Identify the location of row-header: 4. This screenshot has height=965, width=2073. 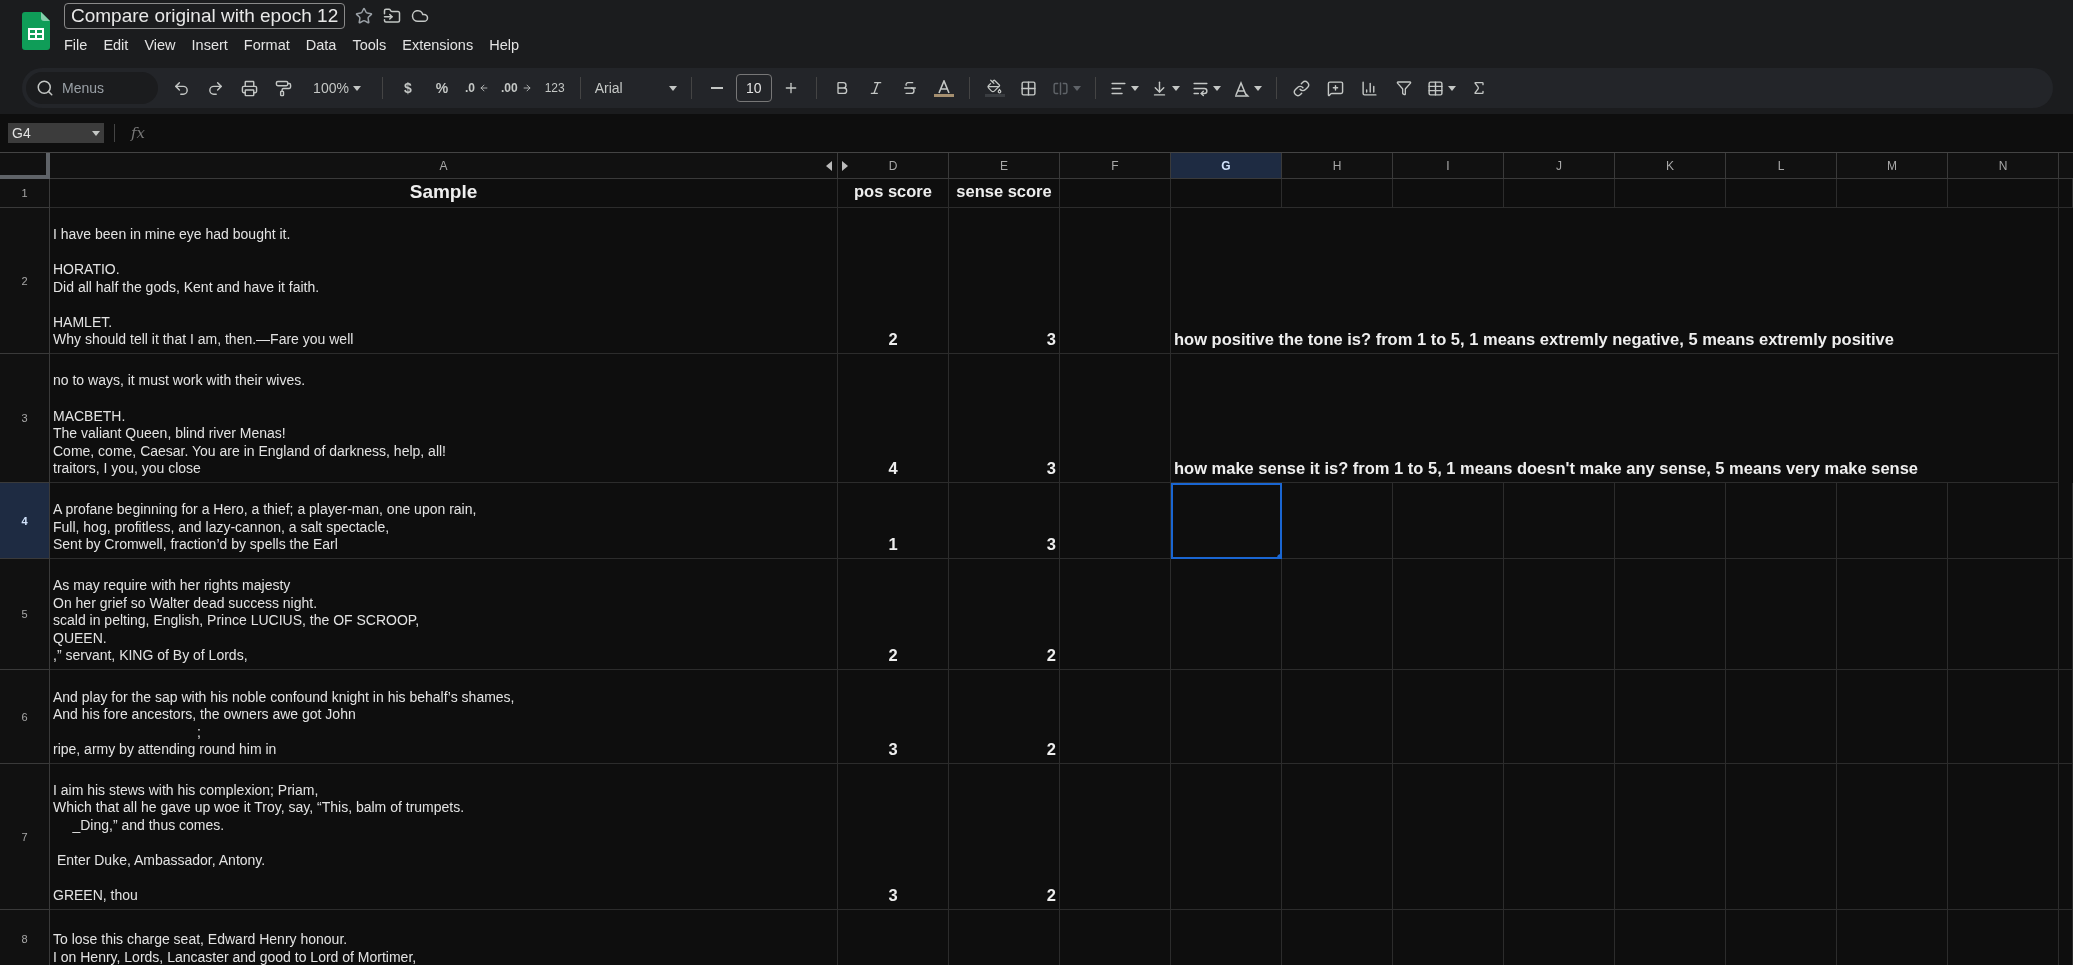
(25, 521).